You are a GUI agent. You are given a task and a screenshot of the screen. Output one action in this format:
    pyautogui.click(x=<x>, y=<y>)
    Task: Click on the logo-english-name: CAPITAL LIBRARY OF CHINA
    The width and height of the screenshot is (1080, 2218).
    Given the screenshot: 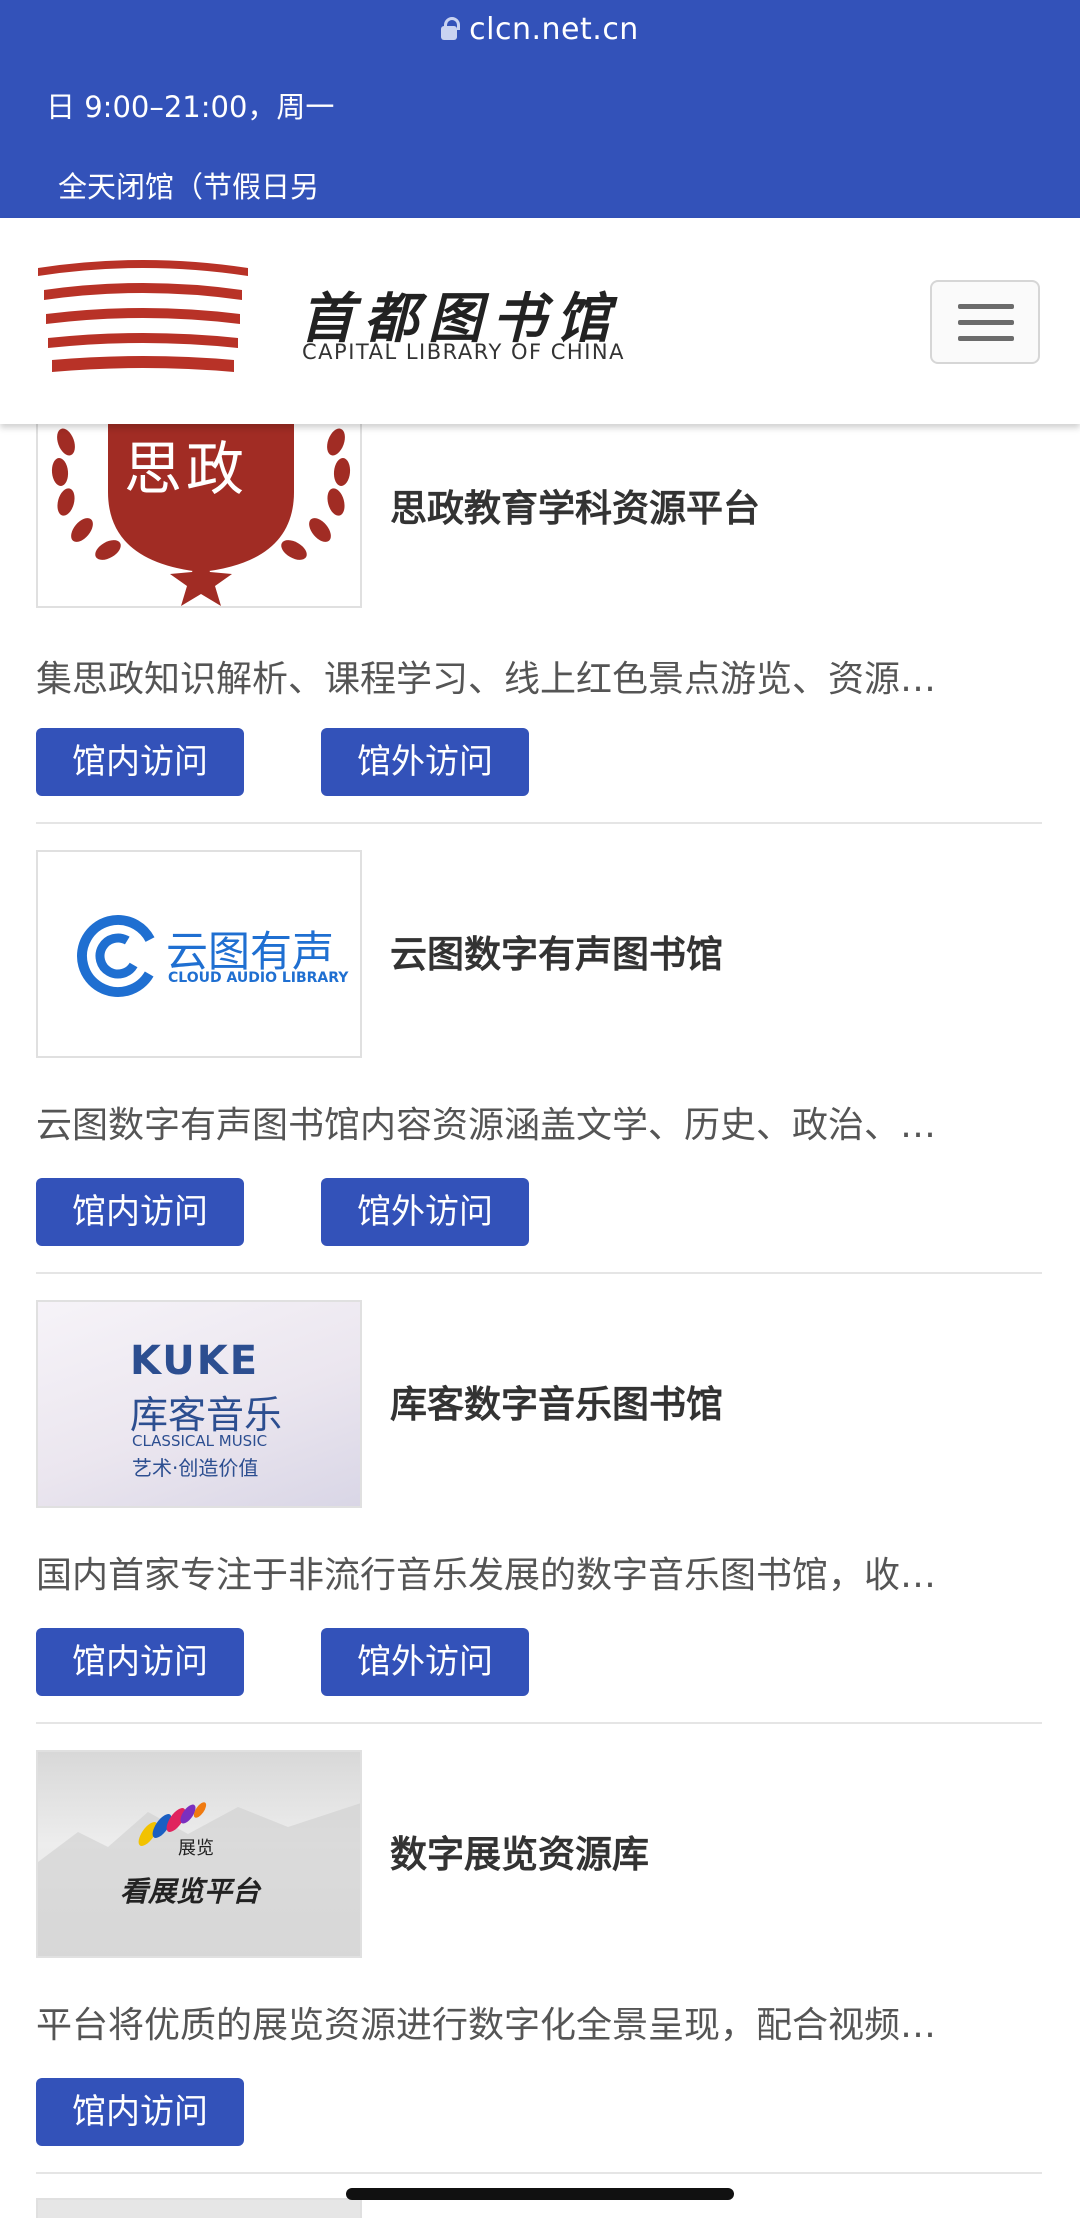 What is the action you would take?
    pyautogui.click(x=463, y=352)
    